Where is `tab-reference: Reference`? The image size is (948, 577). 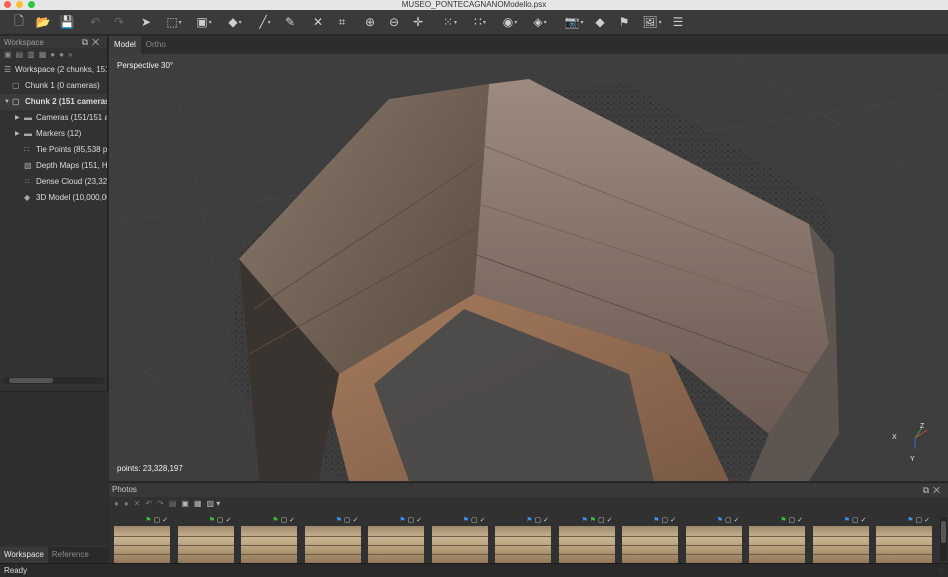 tab-reference: Reference is located at coordinates (70, 555).